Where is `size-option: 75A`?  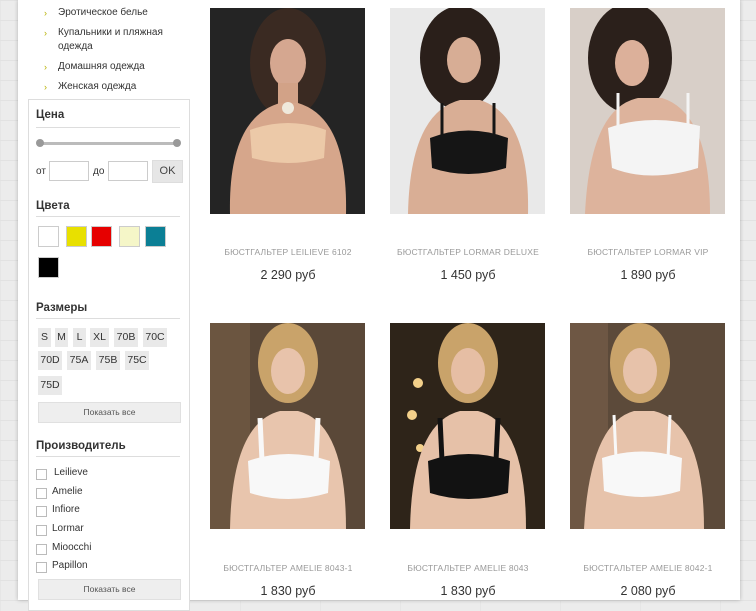
size-option: 75A is located at coordinates (79, 360).